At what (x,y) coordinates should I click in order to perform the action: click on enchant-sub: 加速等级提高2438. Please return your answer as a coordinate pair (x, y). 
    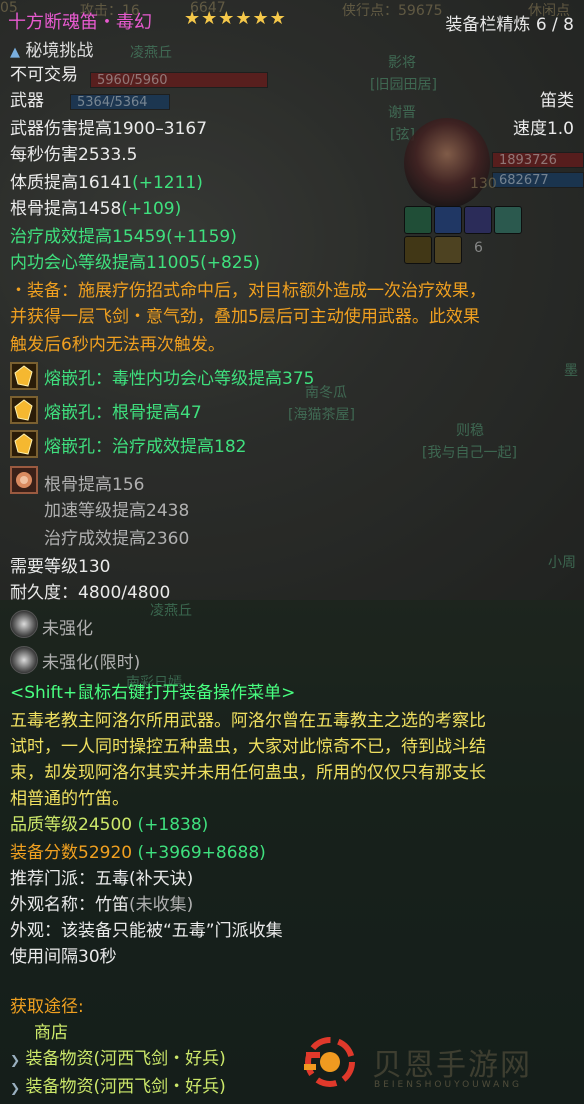
    Looking at the image, I should click on (117, 511).